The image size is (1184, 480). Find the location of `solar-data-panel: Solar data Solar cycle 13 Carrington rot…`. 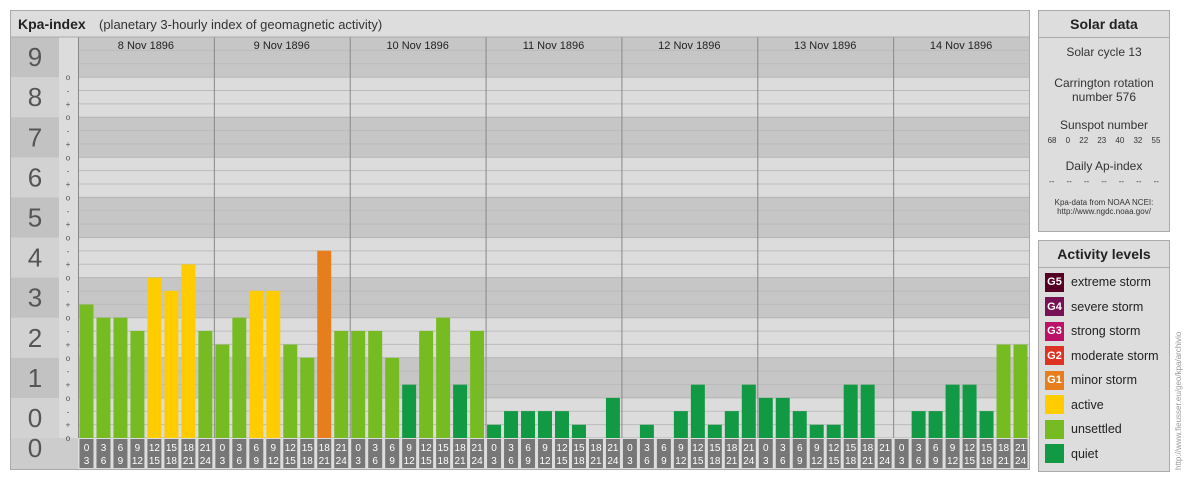

solar-data-panel: Solar data Solar cycle 13 Carrington rot… is located at coordinates (1104, 121).